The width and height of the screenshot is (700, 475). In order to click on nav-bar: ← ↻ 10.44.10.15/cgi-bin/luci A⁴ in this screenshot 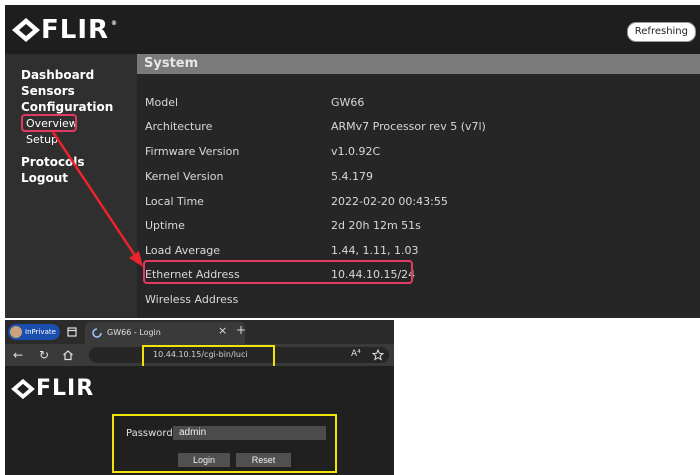, I will do `click(199, 357)`.